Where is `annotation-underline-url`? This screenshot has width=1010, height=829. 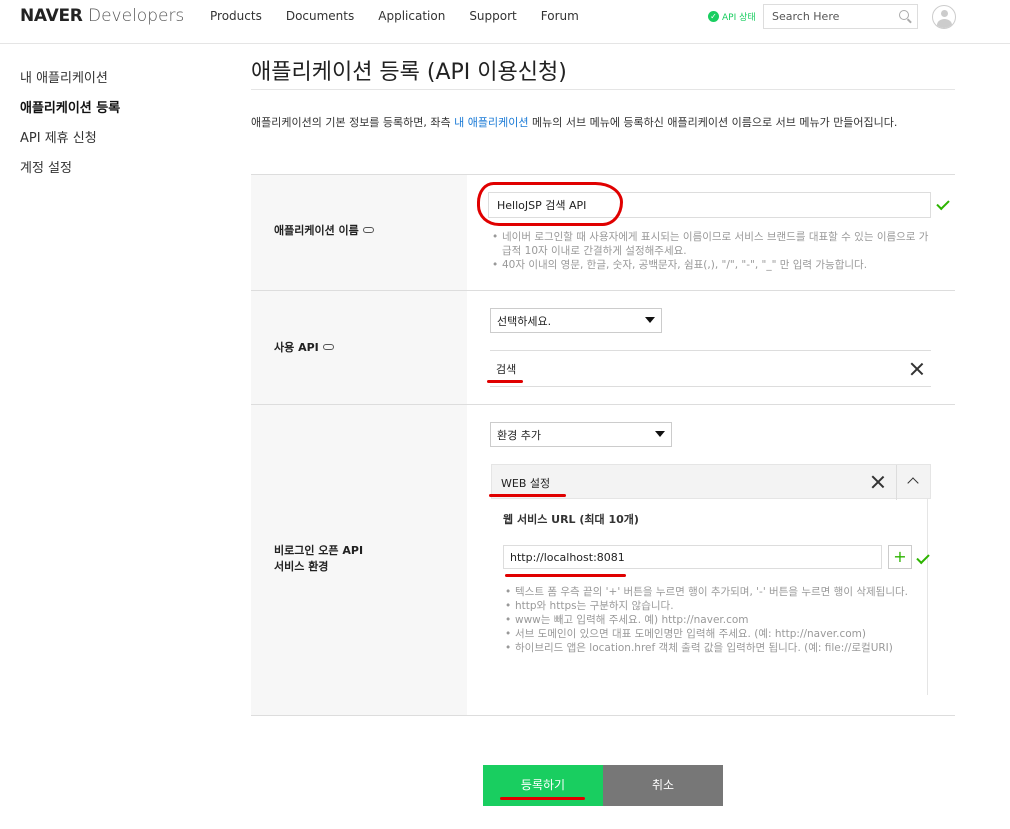 annotation-underline-url is located at coordinates (565, 575).